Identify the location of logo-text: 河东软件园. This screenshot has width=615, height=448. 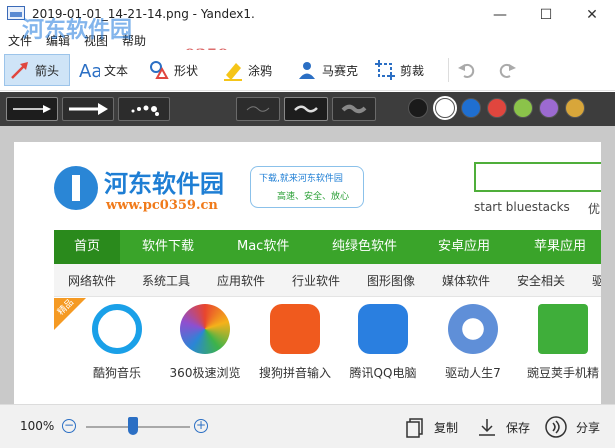
(164, 183).